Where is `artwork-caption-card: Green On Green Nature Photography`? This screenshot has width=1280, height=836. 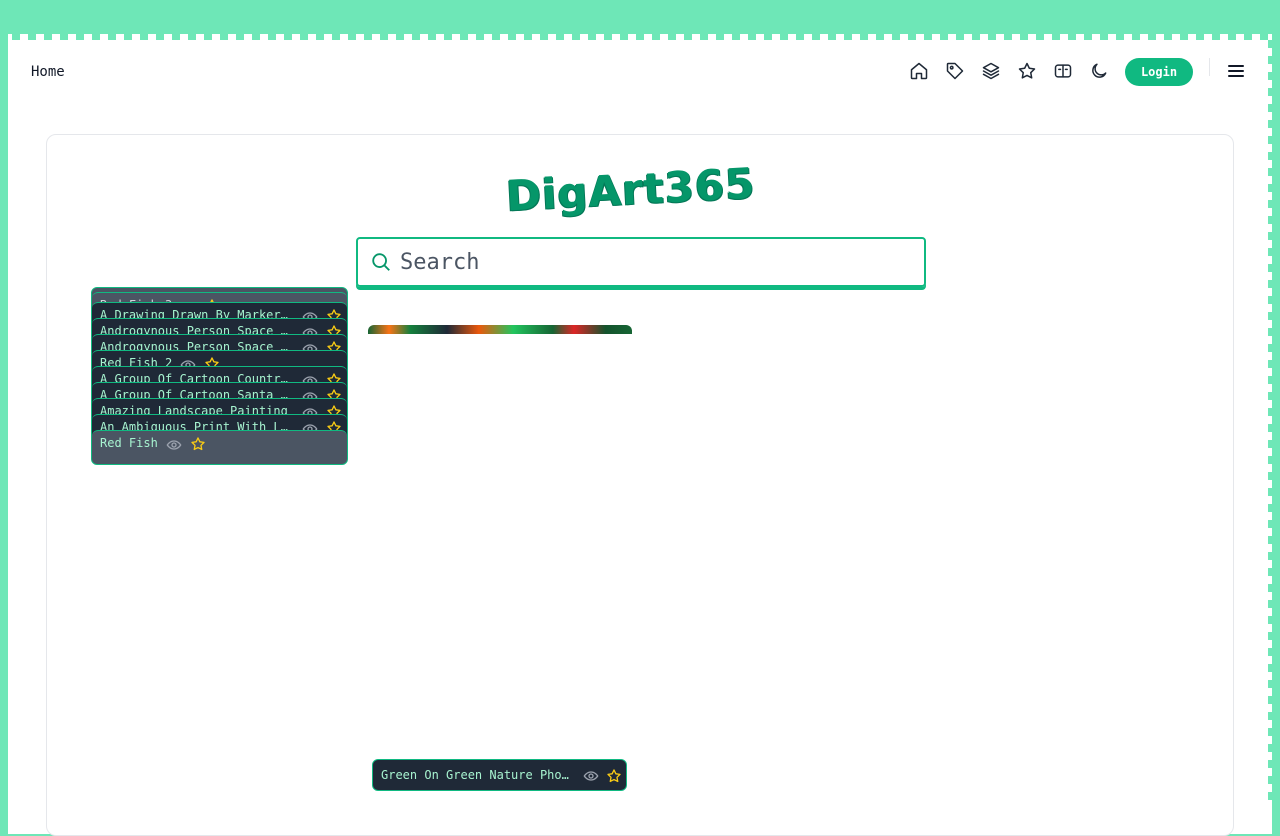
artwork-caption-card: Green On Green Nature Photography is located at coordinates (499, 775).